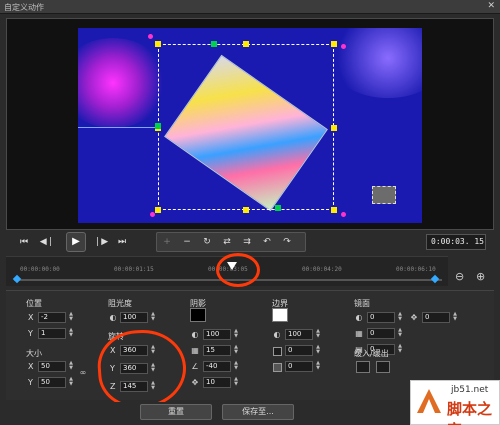 Image resolution: width=500 pixels, height=425 pixels. Describe the element at coordinates (299, 334) in the screenshot. I see `border-opacity-field: 100` at that location.